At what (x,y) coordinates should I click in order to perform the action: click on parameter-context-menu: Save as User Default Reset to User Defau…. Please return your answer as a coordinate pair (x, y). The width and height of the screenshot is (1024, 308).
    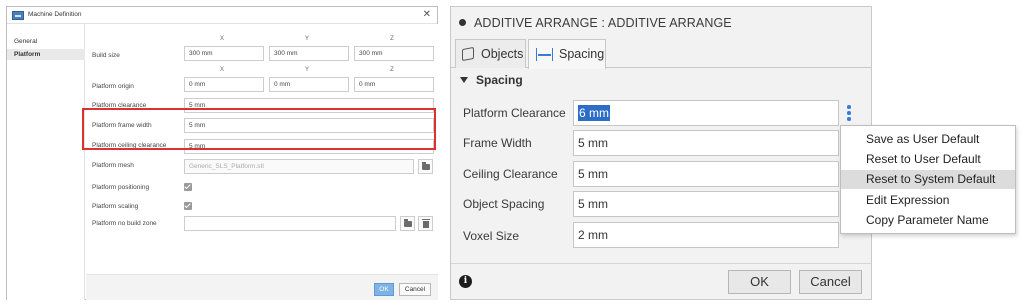
    Looking at the image, I should click on (928, 179).